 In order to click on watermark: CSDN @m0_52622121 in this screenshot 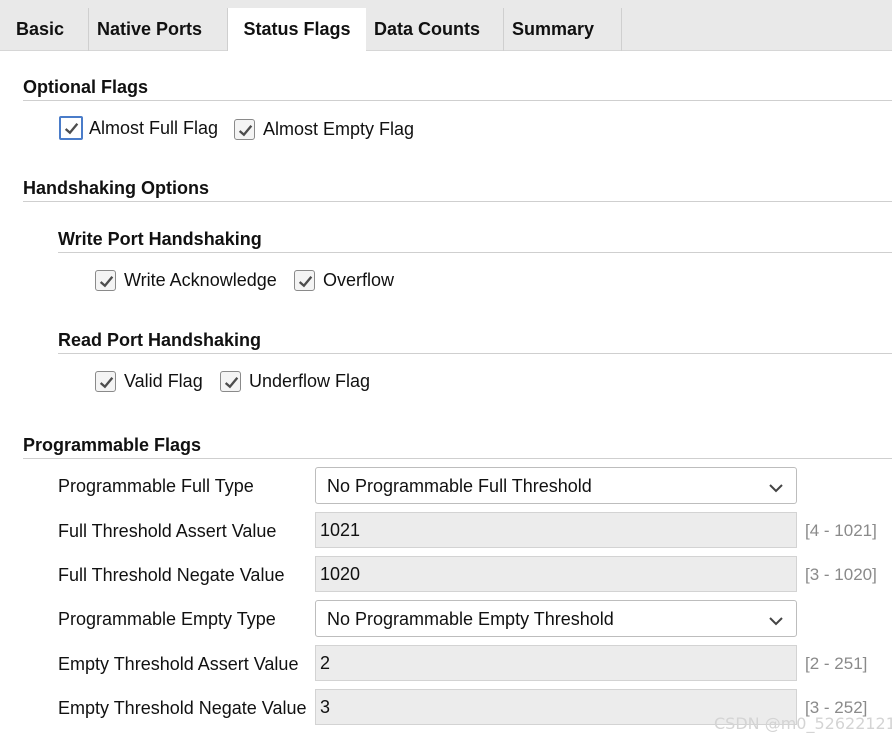, I will do `click(803, 723)`.